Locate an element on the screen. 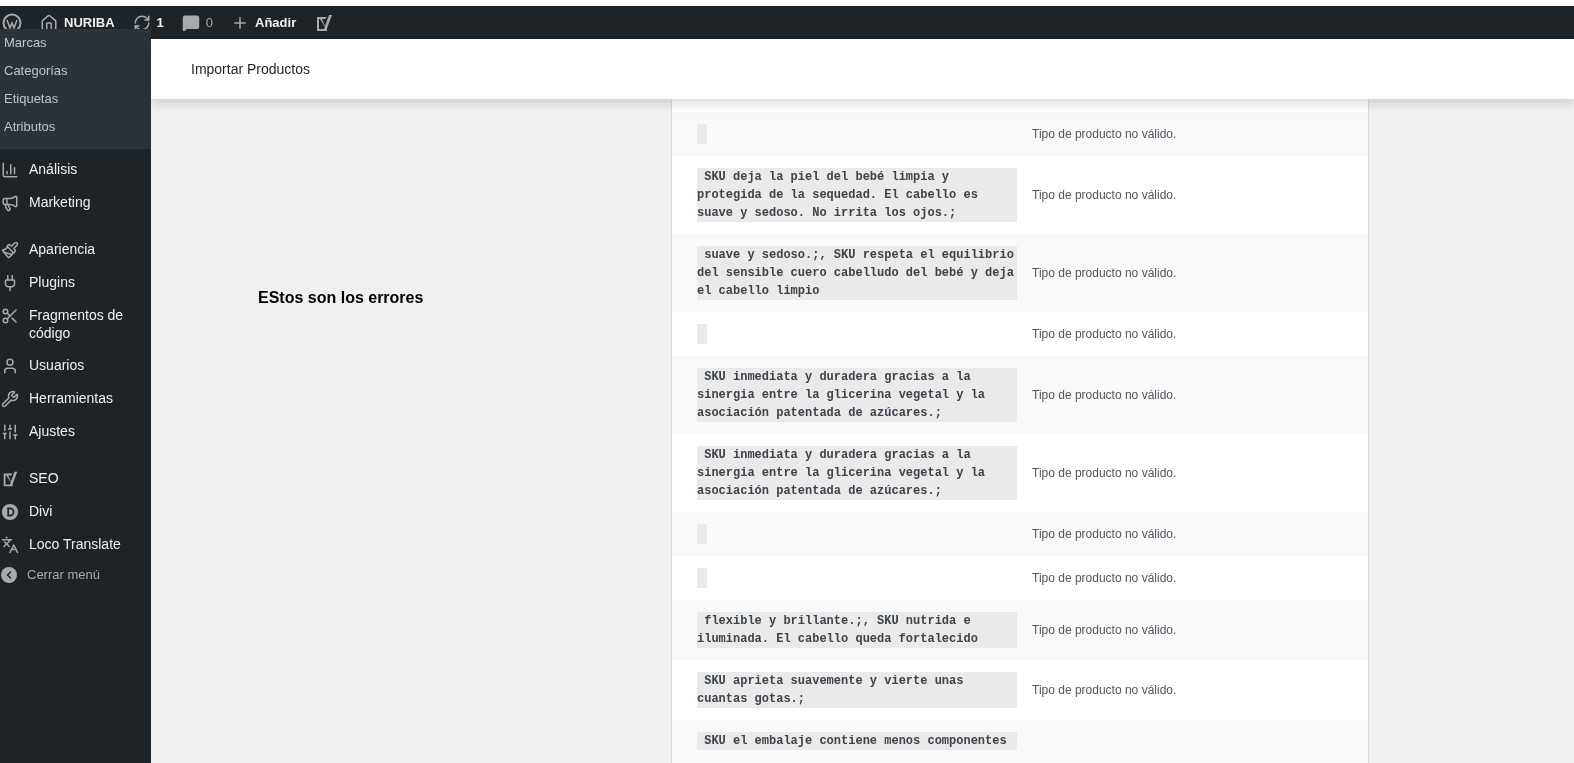  menu-item: Usuarios is located at coordinates (75, 365).